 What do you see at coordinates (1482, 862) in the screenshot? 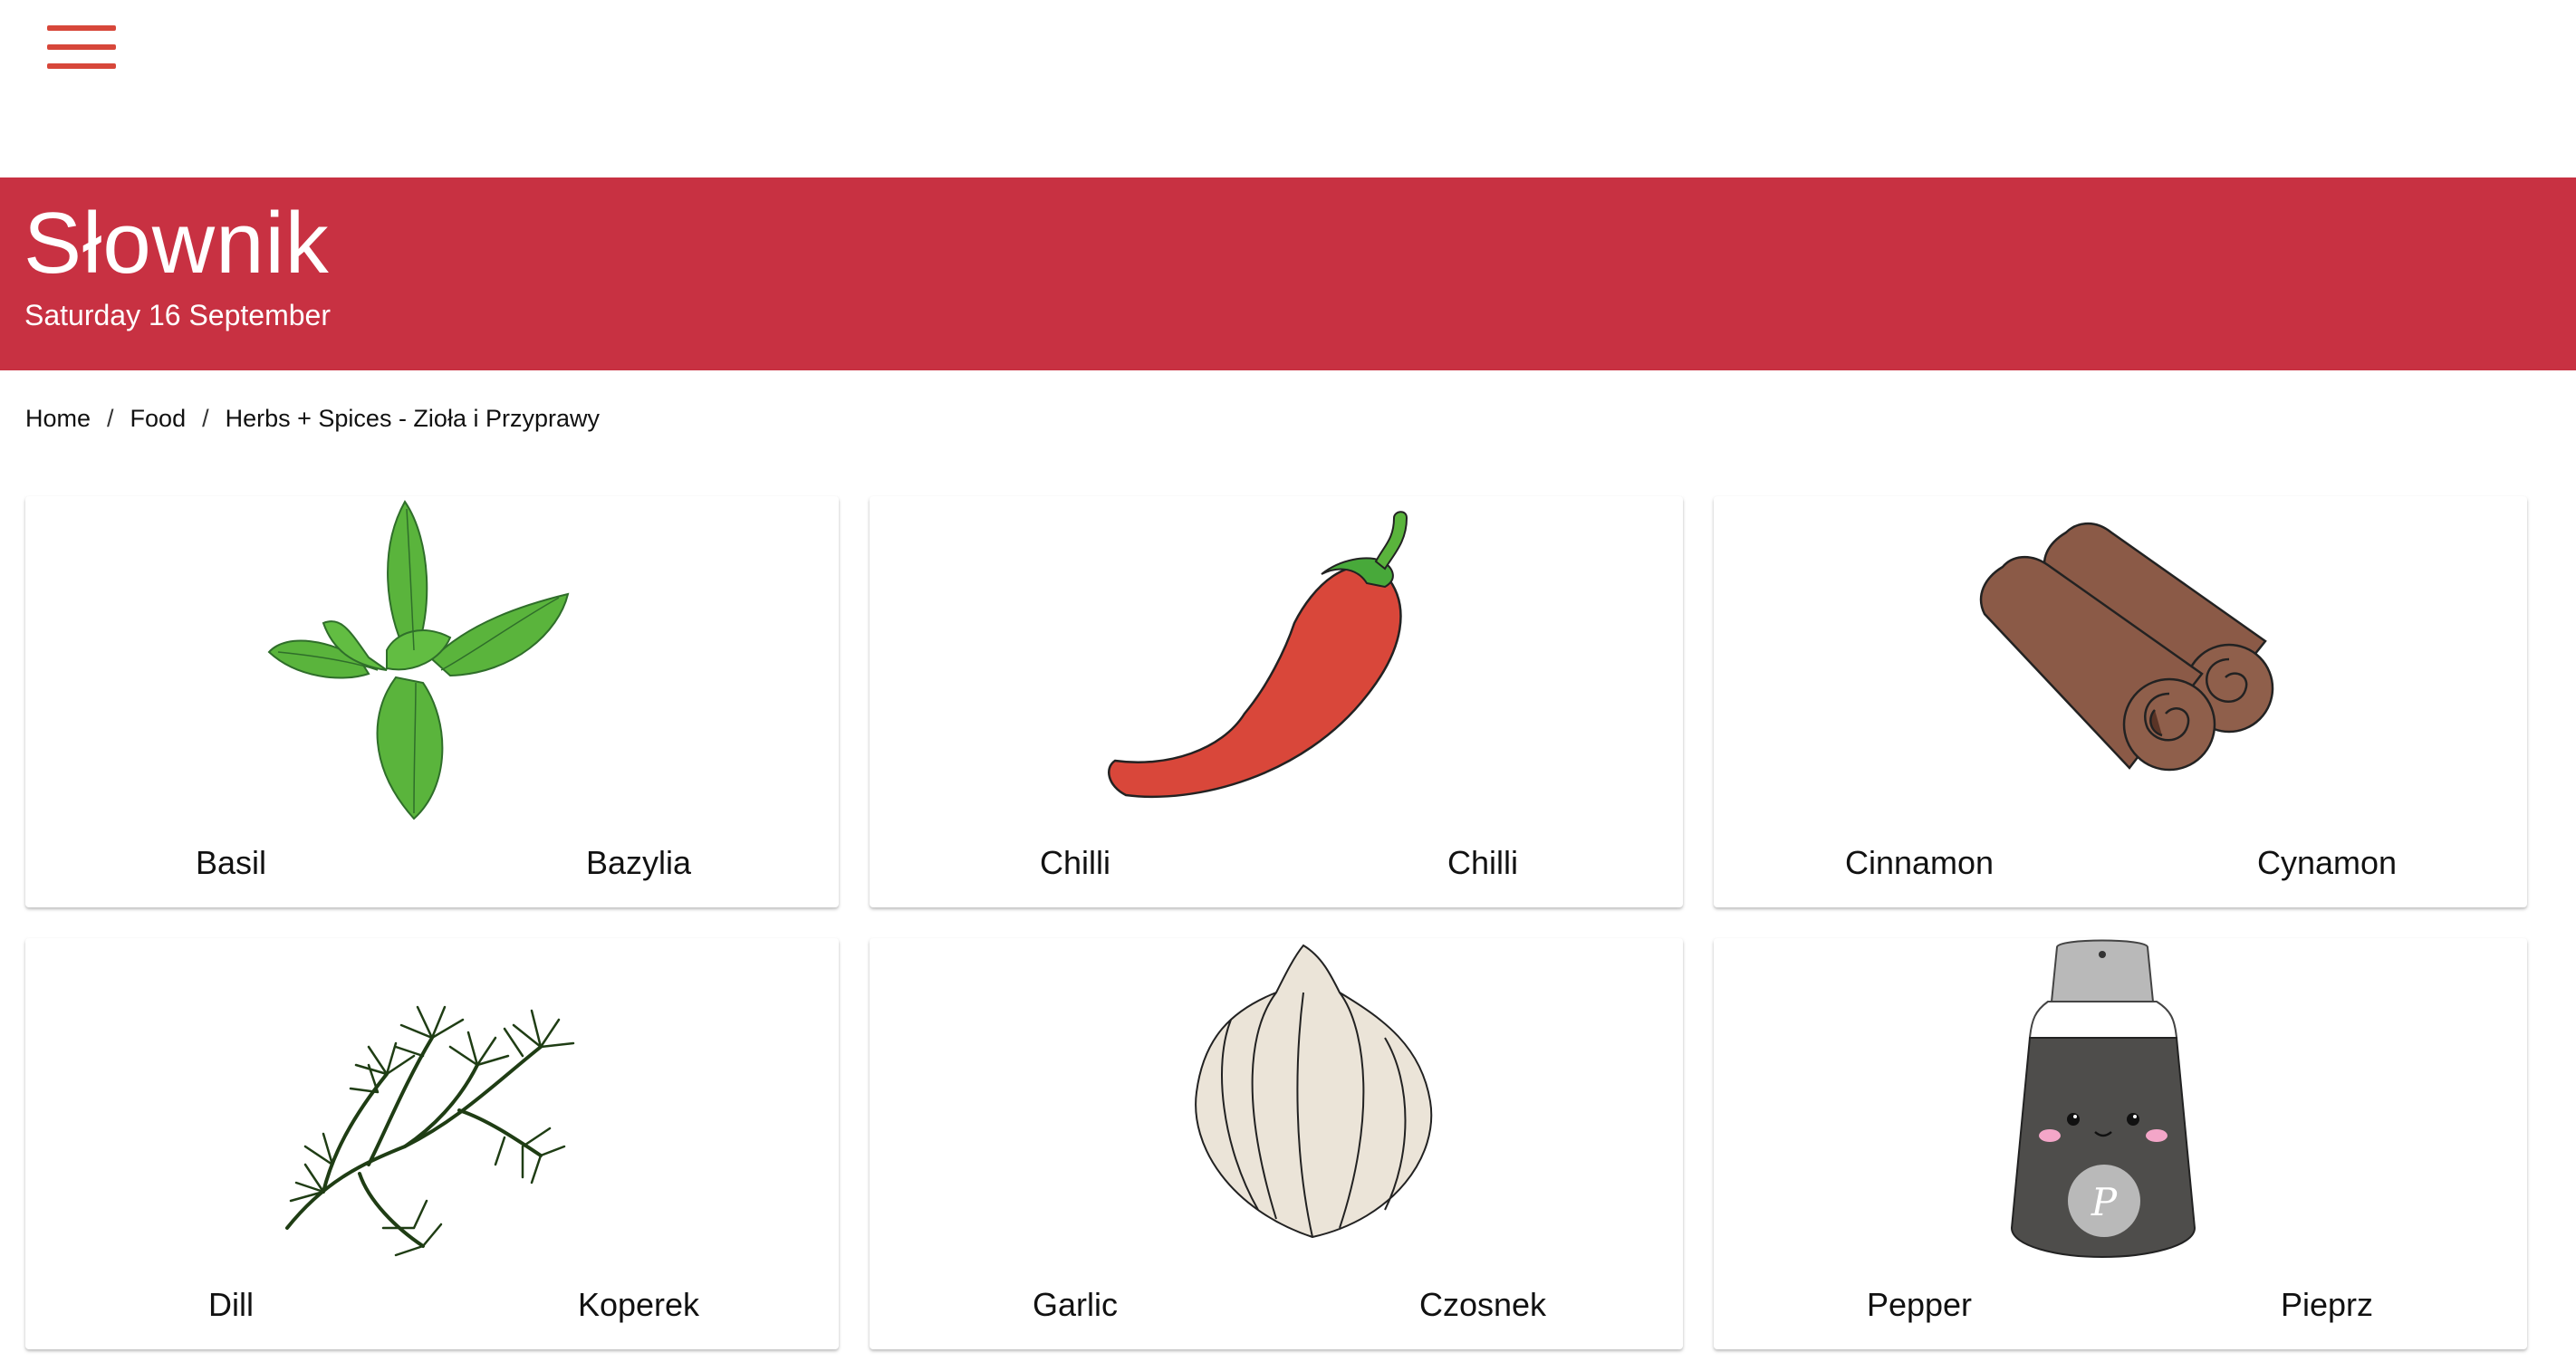
I see `card-word-polish: Chilli` at bounding box center [1482, 862].